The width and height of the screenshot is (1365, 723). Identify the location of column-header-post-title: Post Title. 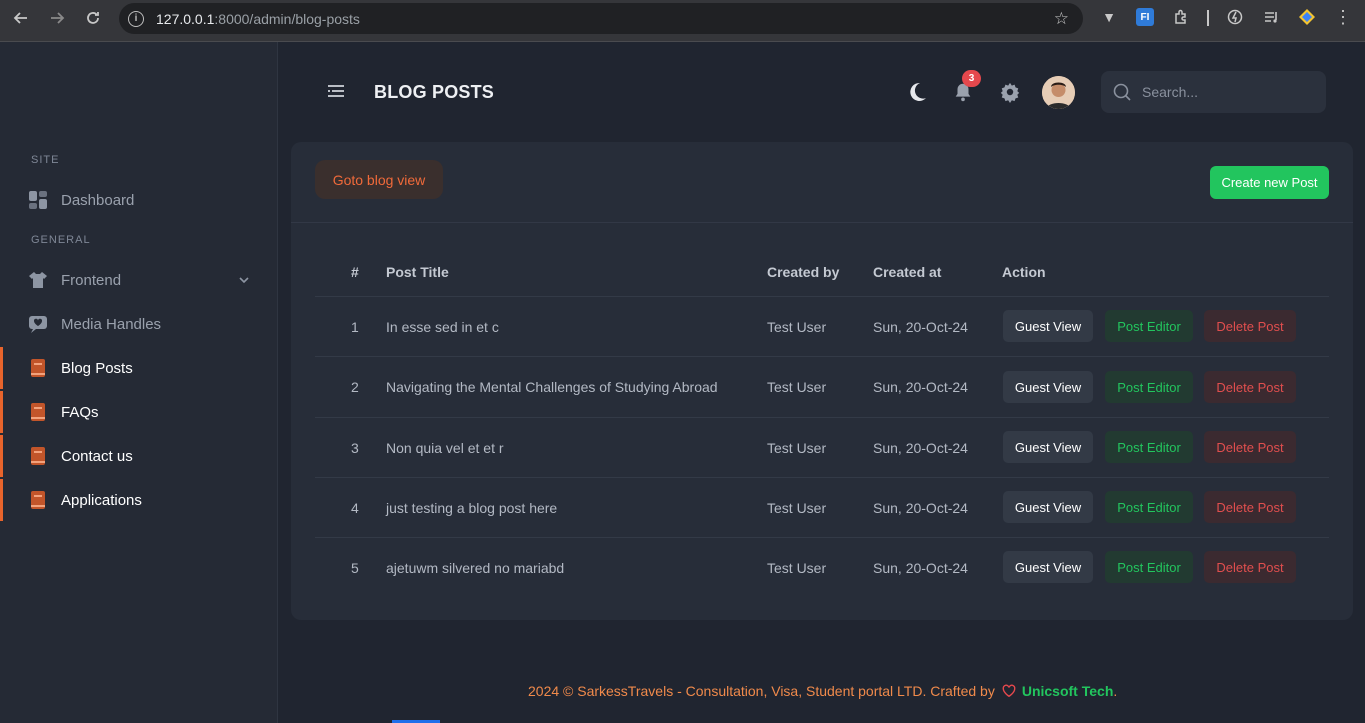
(417, 272).